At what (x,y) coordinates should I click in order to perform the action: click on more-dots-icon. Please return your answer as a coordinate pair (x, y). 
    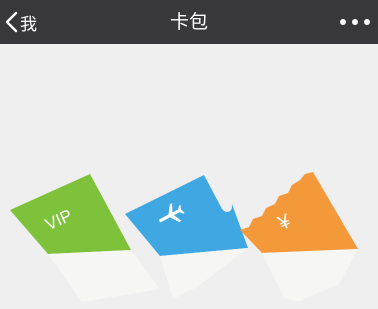
    Looking at the image, I should click on (355, 22).